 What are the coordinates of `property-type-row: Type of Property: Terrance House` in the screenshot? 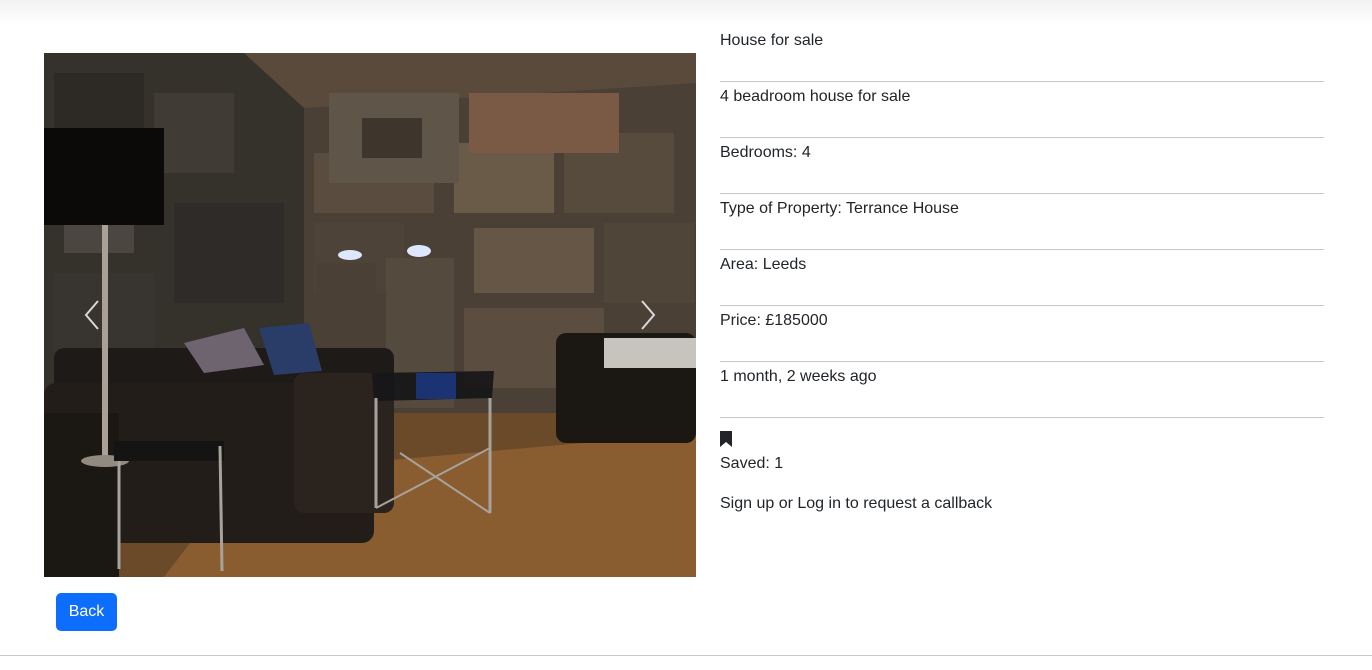 It's located at (1022, 222).